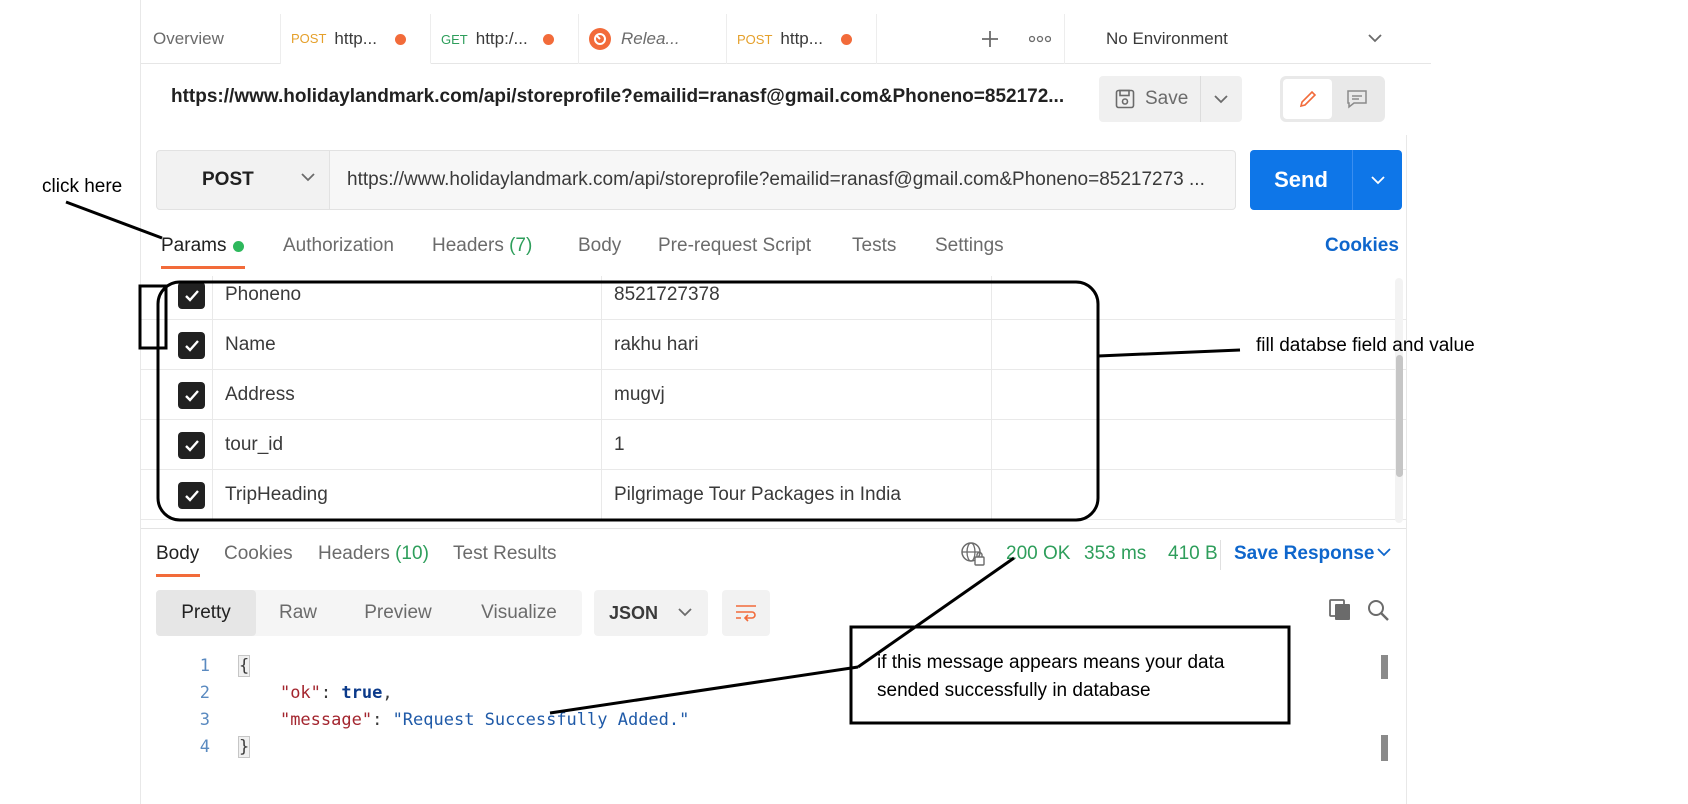  I want to click on environment-label: No Environment, so click(1167, 38).